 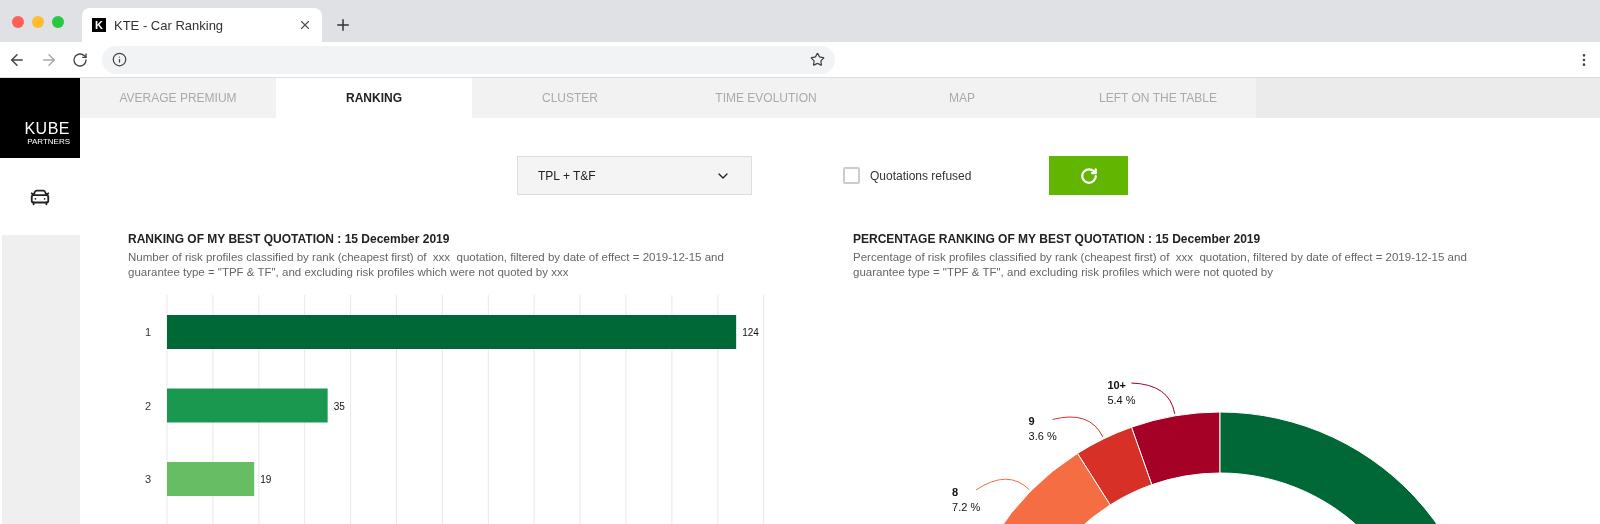 I want to click on tab-title: KTE - Car Ranking, so click(x=169, y=25).